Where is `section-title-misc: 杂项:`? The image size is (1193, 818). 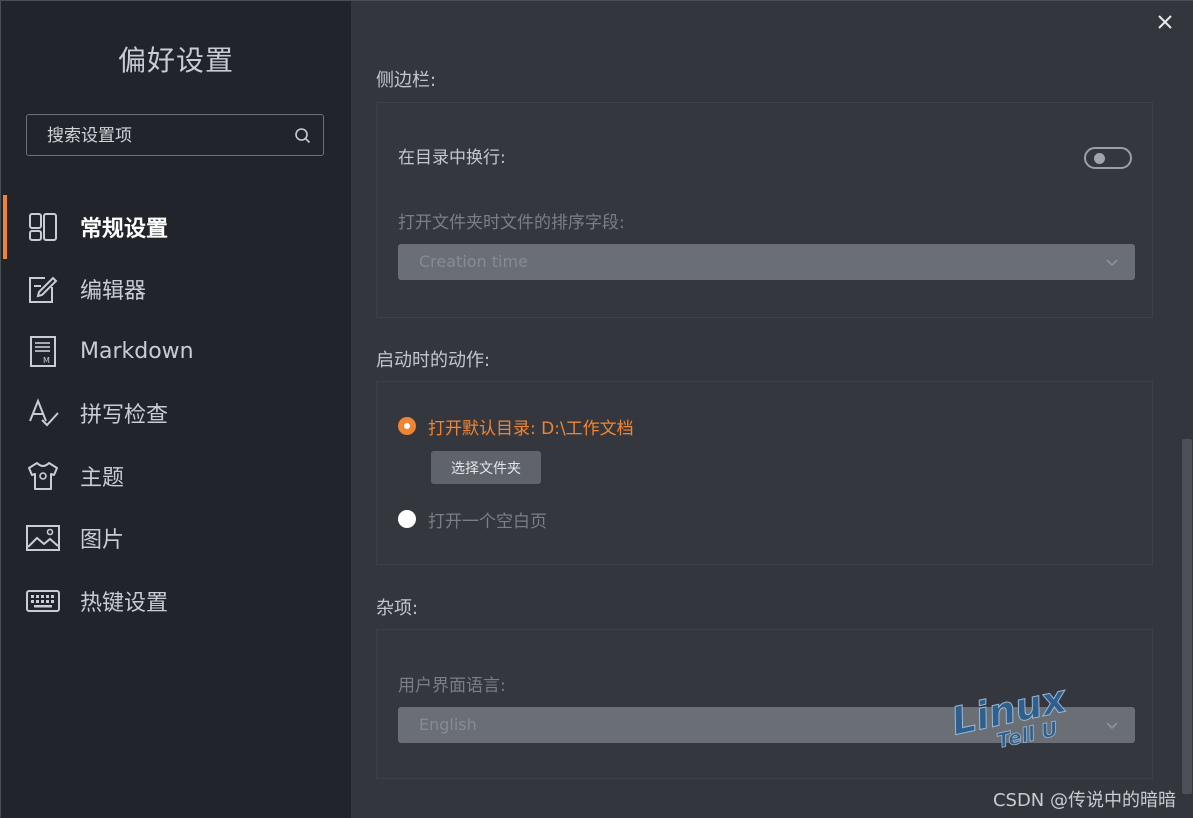 section-title-misc: 杂项: is located at coordinates (397, 608).